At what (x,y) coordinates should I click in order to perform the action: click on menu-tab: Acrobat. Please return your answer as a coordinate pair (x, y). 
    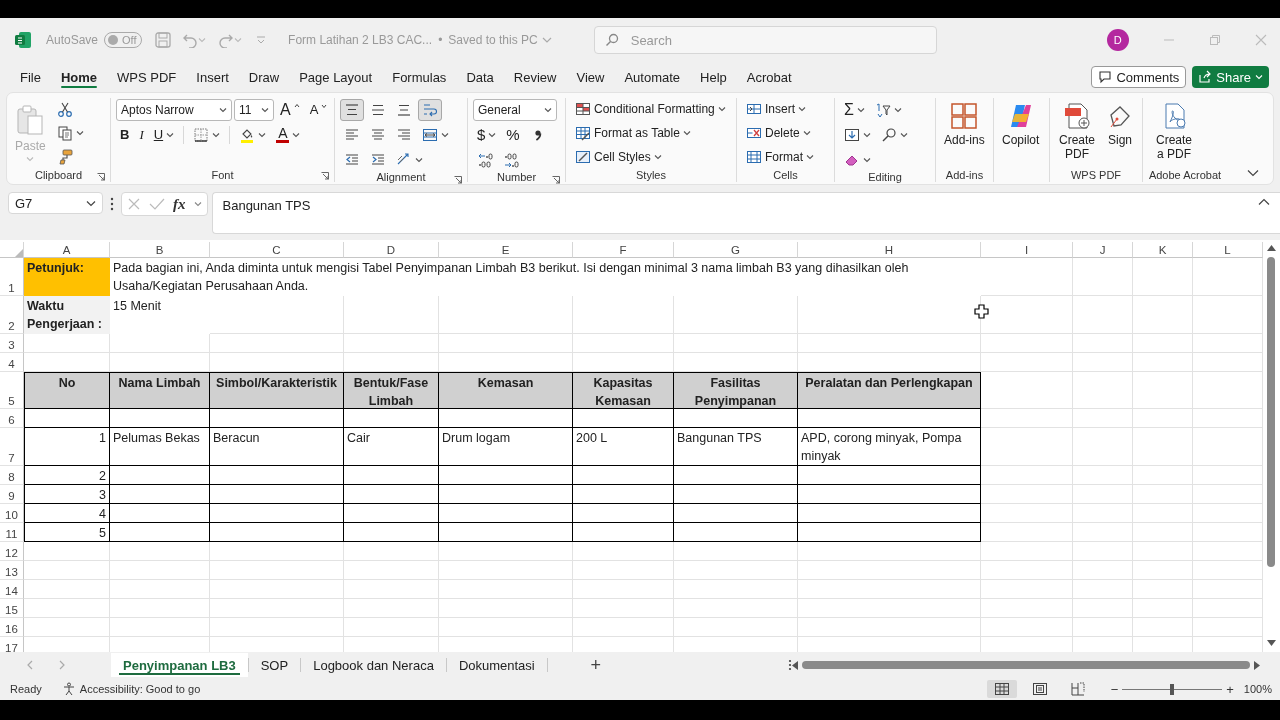
    Looking at the image, I should click on (769, 77).